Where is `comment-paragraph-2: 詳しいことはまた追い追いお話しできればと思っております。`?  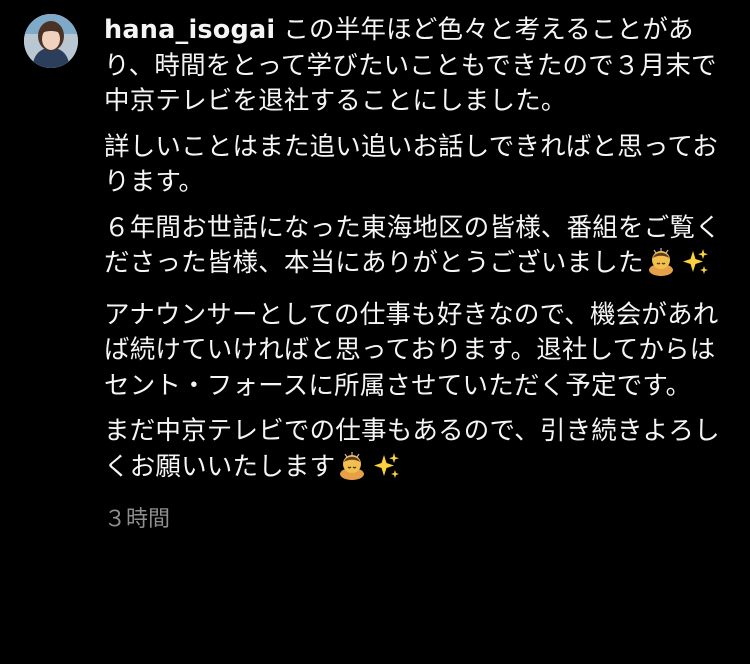
comment-paragraph-2: 詳しいことはまた追い追いお話しできればと思っております。 is located at coordinates (419, 165).